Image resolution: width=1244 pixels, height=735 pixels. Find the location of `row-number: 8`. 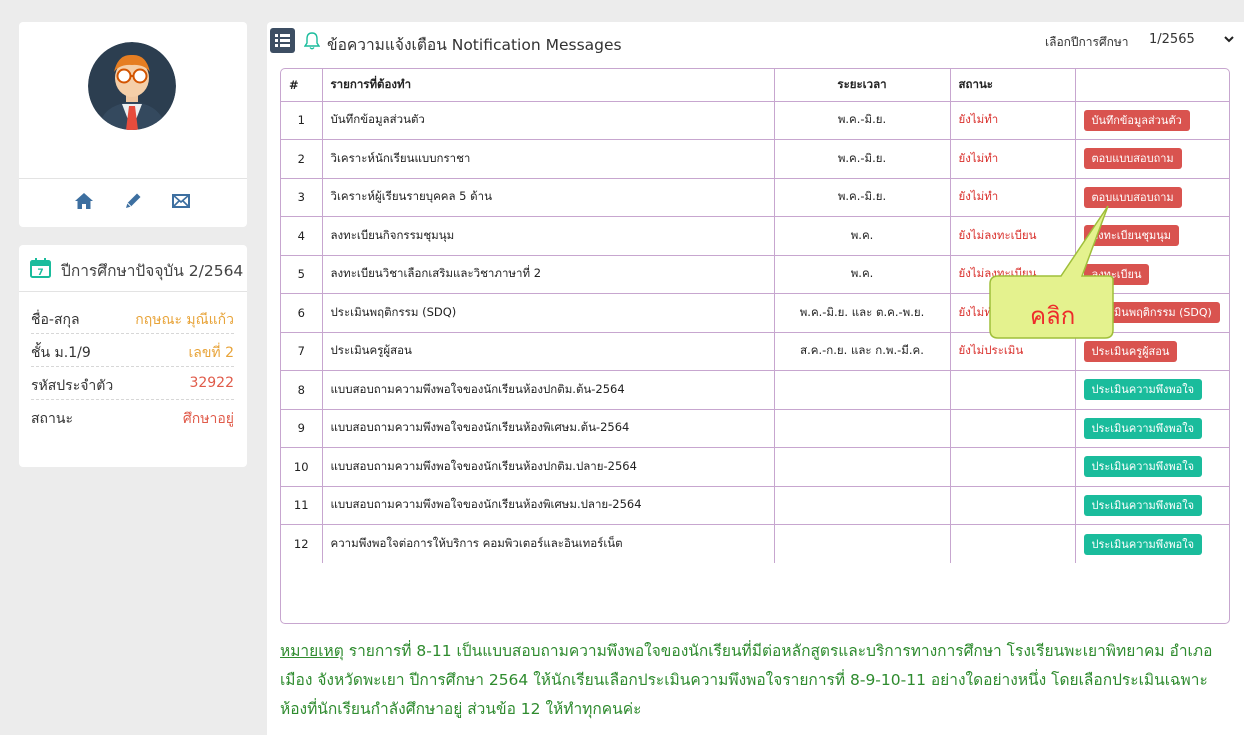

row-number: 8 is located at coordinates (302, 390).